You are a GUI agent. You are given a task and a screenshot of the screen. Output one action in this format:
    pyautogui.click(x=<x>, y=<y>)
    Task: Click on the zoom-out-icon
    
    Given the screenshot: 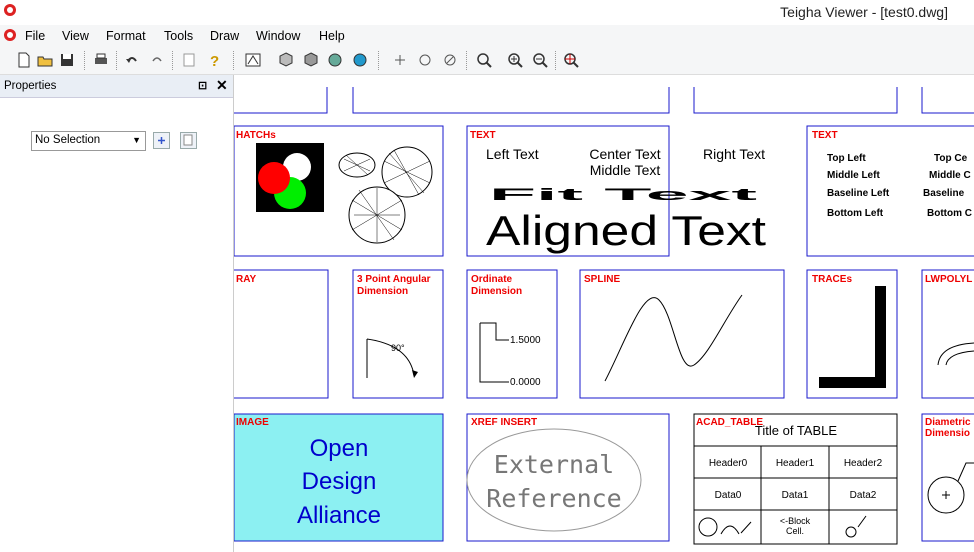 What is the action you would take?
    pyautogui.click(x=540, y=60)
    